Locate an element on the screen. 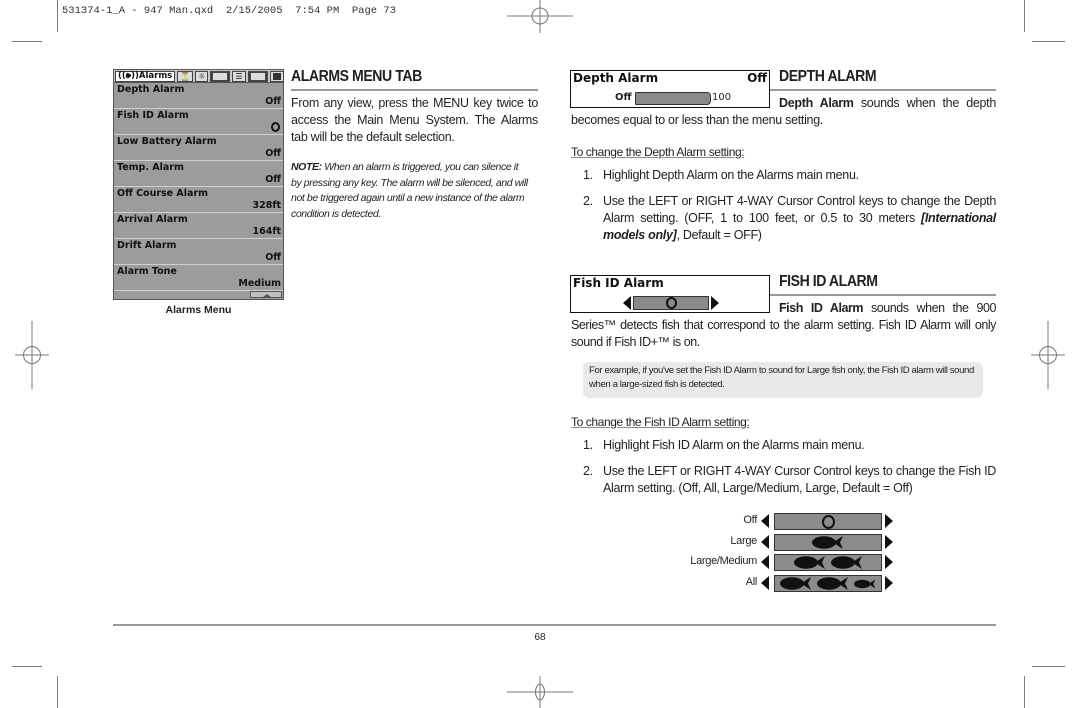  menu-item-value: 164ft is located at coordinates (266, 231).